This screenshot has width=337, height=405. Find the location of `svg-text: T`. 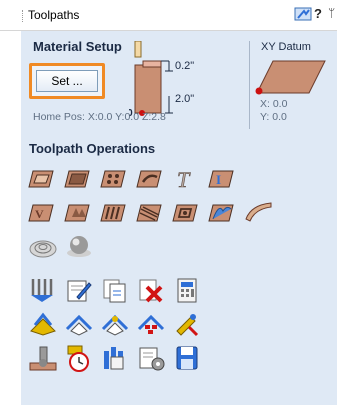

svg-text: T is located at coordinates (184, 179).